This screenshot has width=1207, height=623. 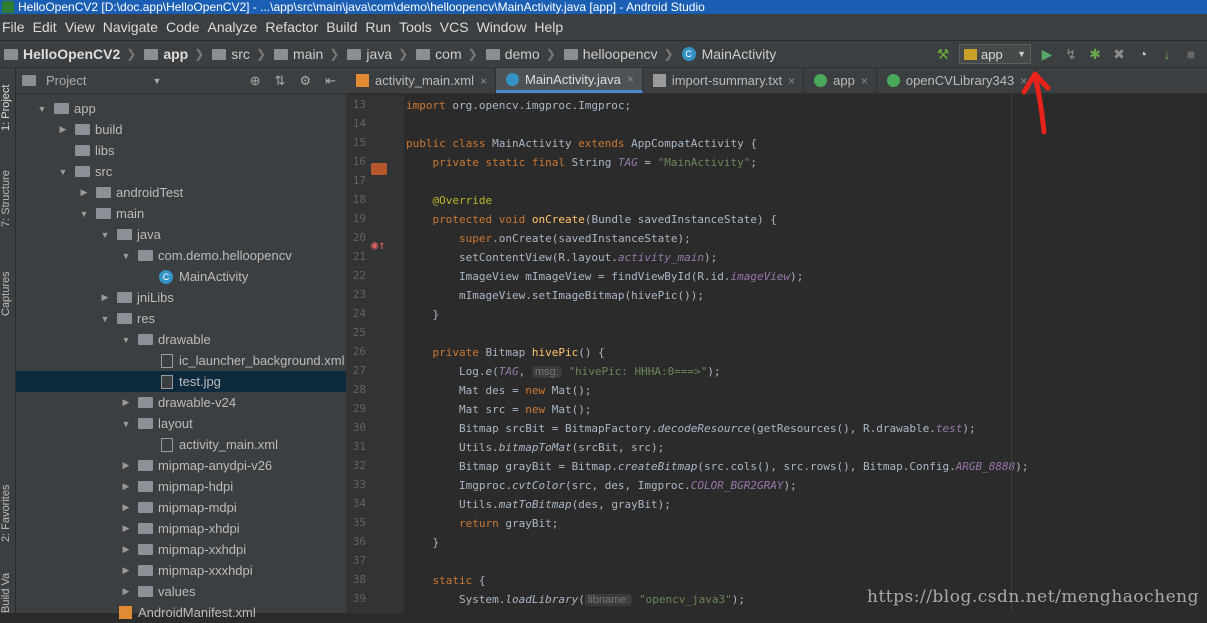 I want to click on tree-item: ▶ mipmap-xxhdpi, so click(x=181, y=549).